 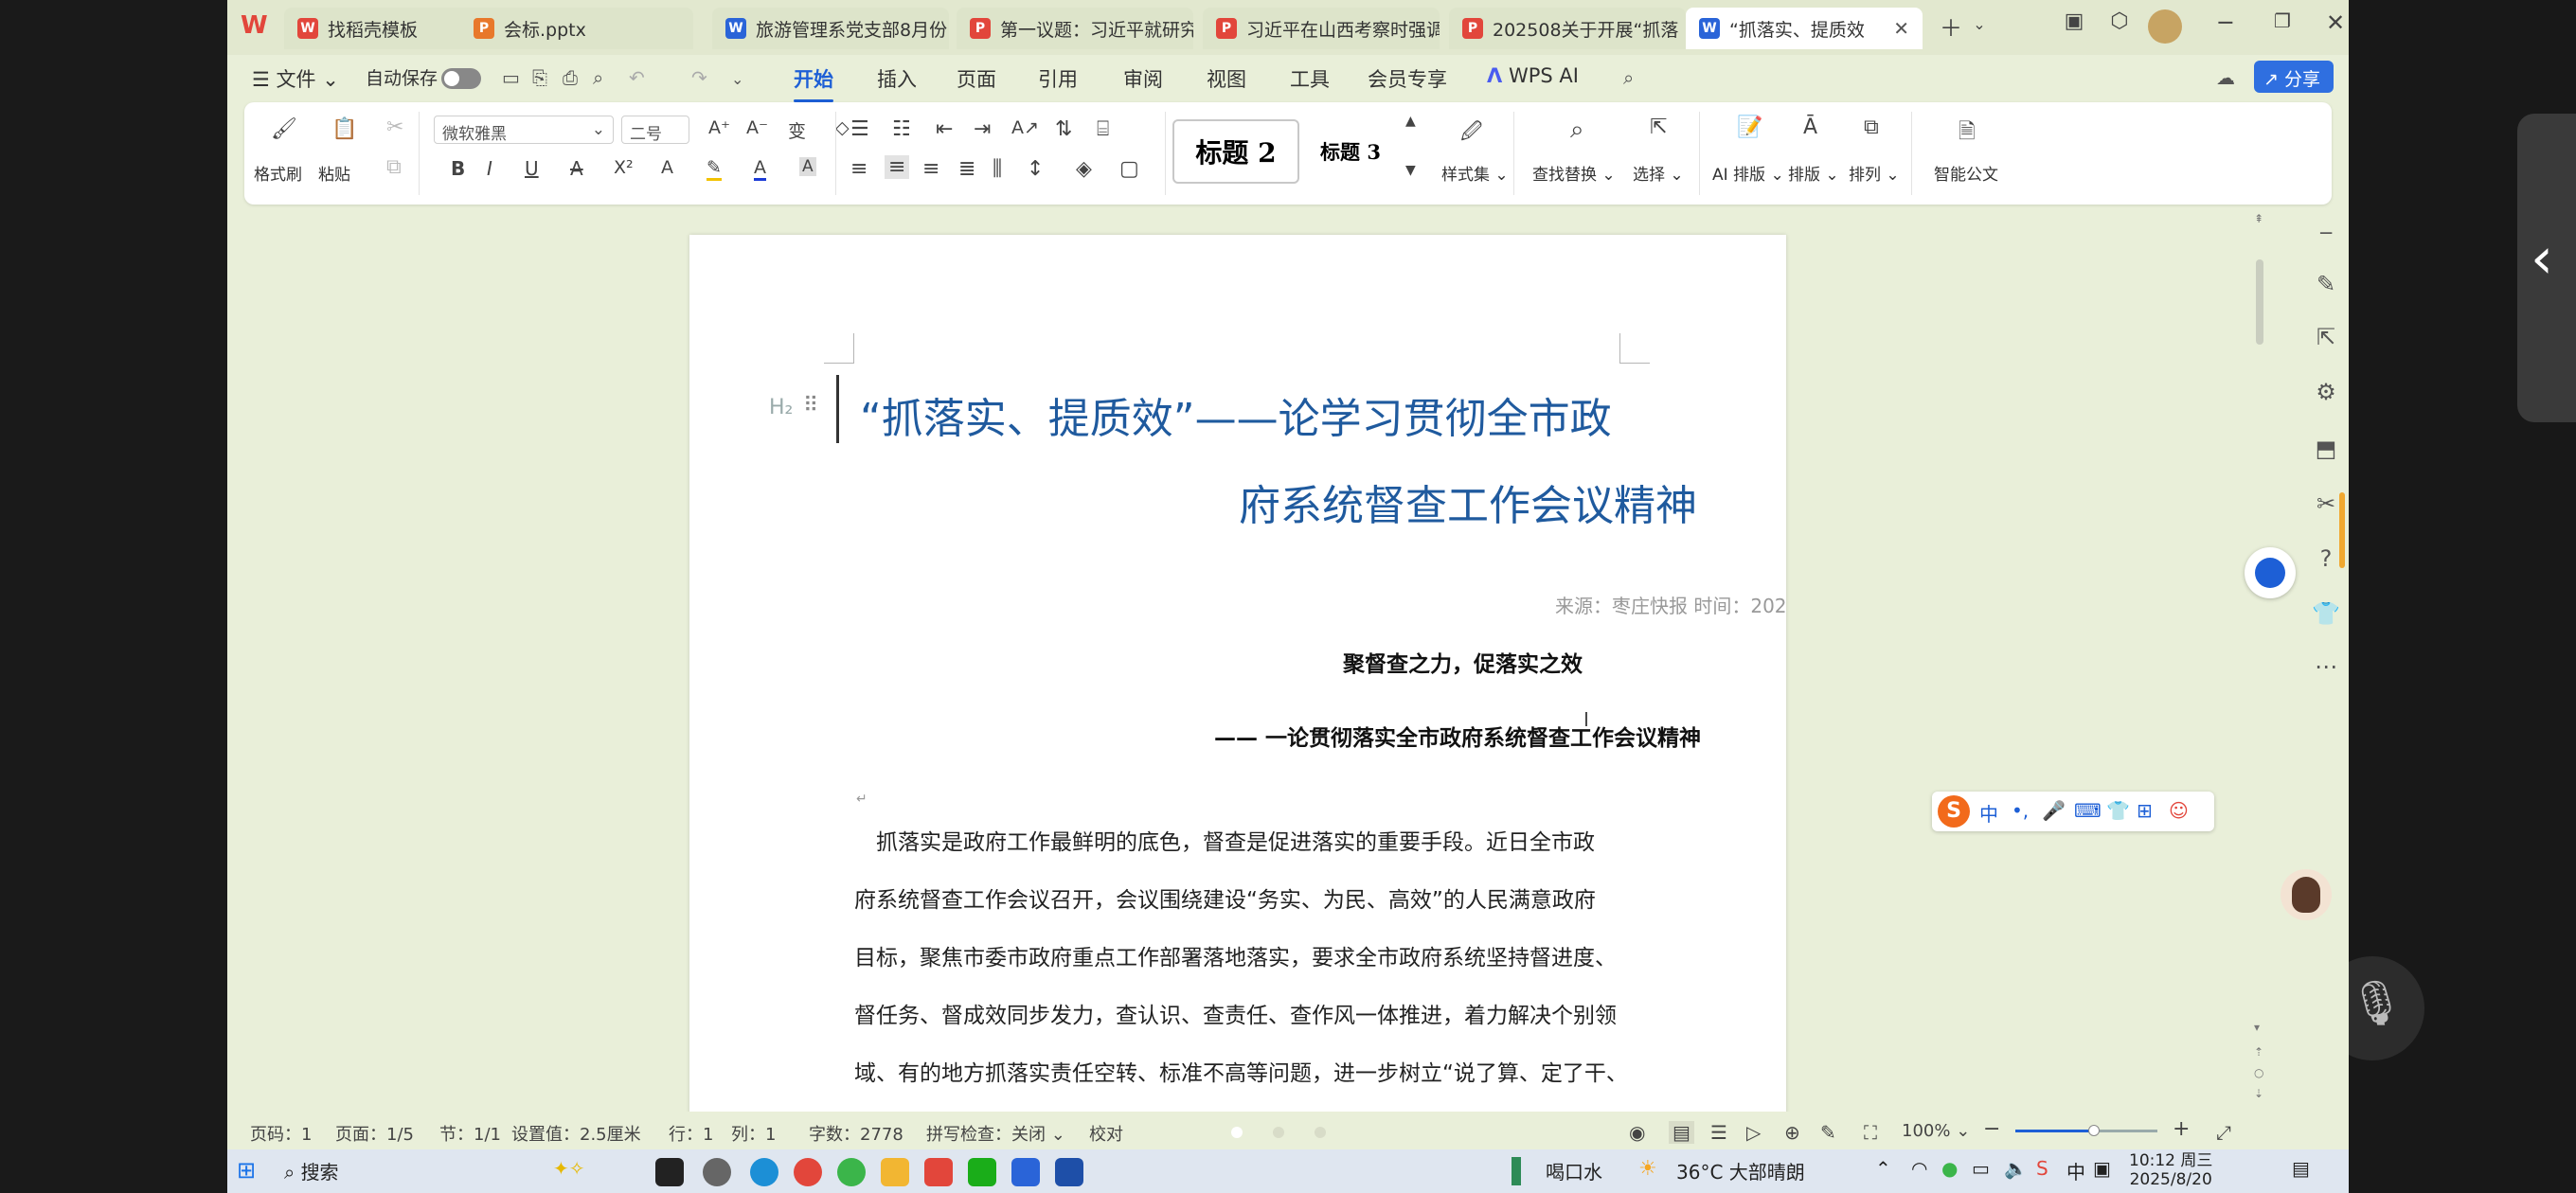 I want to click on tab-4: P 习近平在山西考察时强调, so click(x=1321, y=28).